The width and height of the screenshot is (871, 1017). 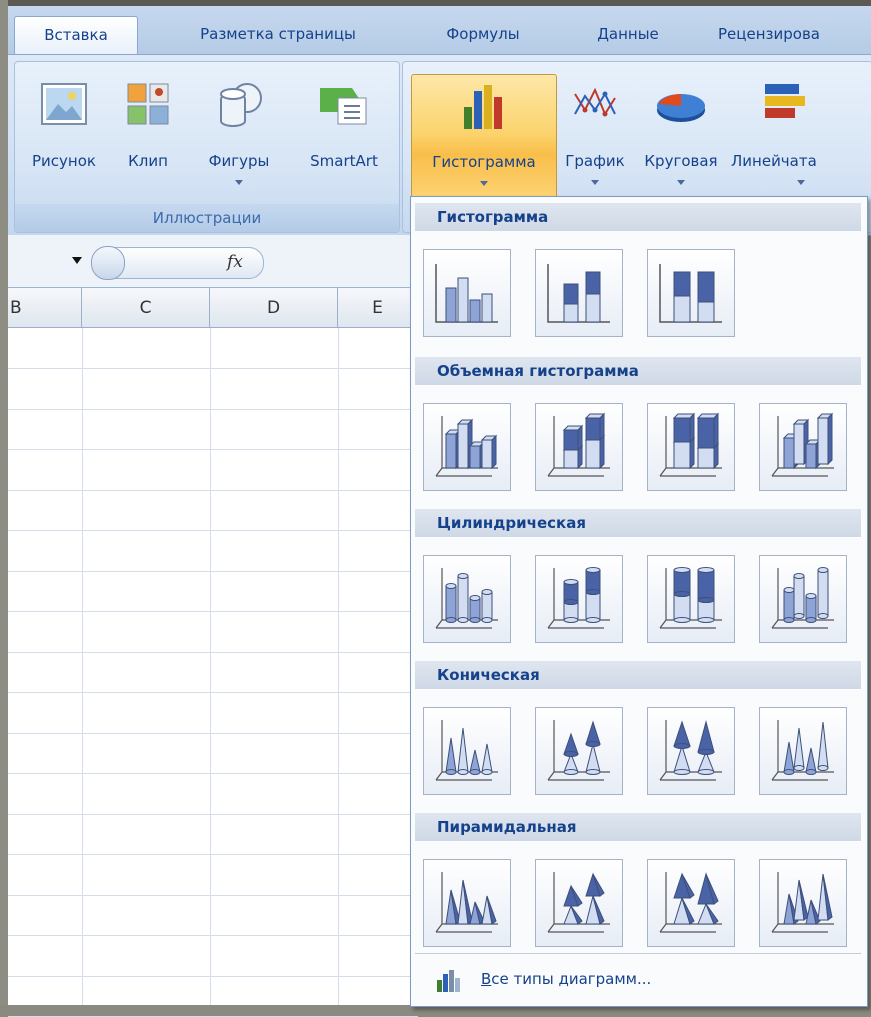 What do you see at coordinates (344, 140) in the screenshot?
I see `smartart-button: SmartArt` at bounding box center [344, 140].